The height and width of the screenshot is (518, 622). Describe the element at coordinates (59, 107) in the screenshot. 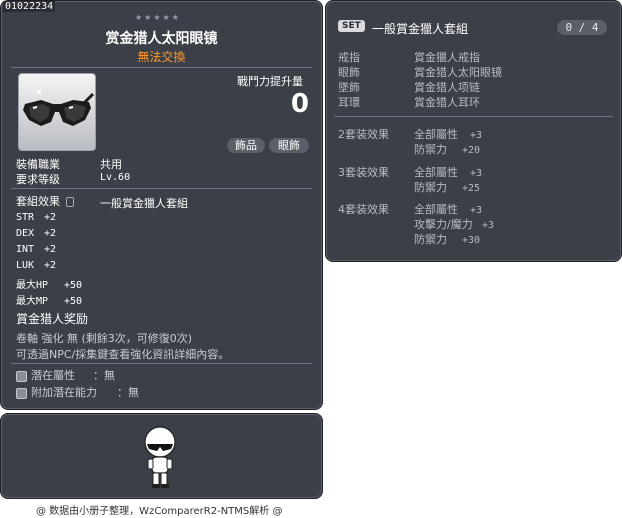

I see `sunglasses-icon` at that location.